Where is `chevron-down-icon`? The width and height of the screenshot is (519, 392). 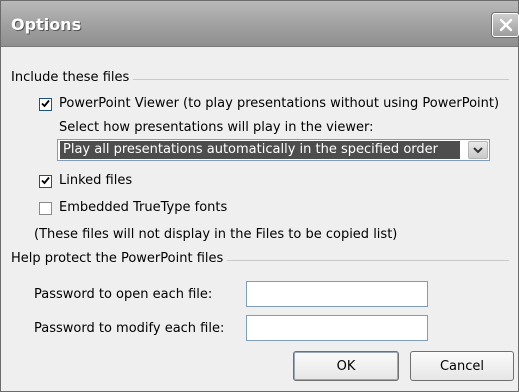 chevron-down-icon is located at coordinates (478, 150).